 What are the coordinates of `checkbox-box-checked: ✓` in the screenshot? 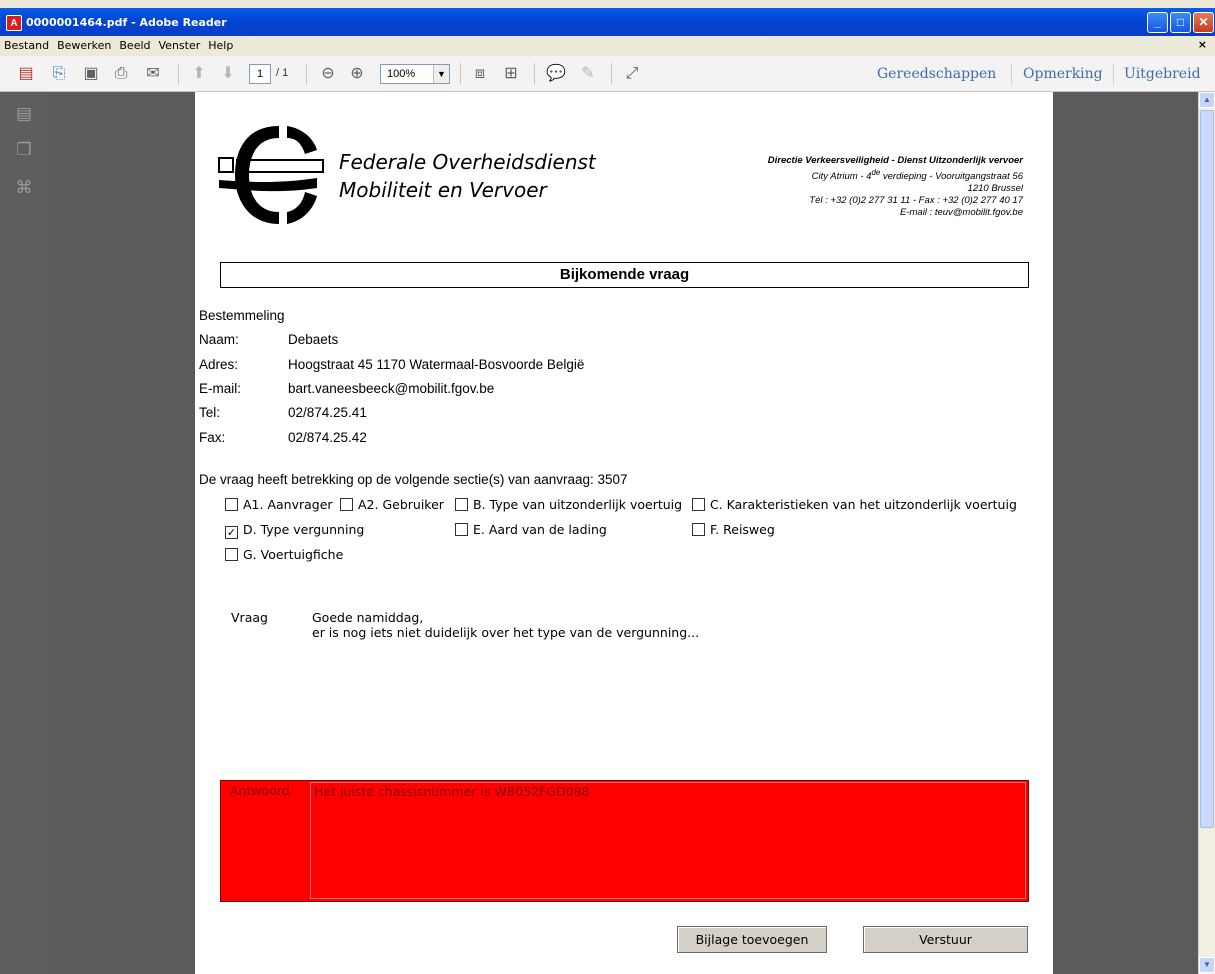 It's located at (231, 532).